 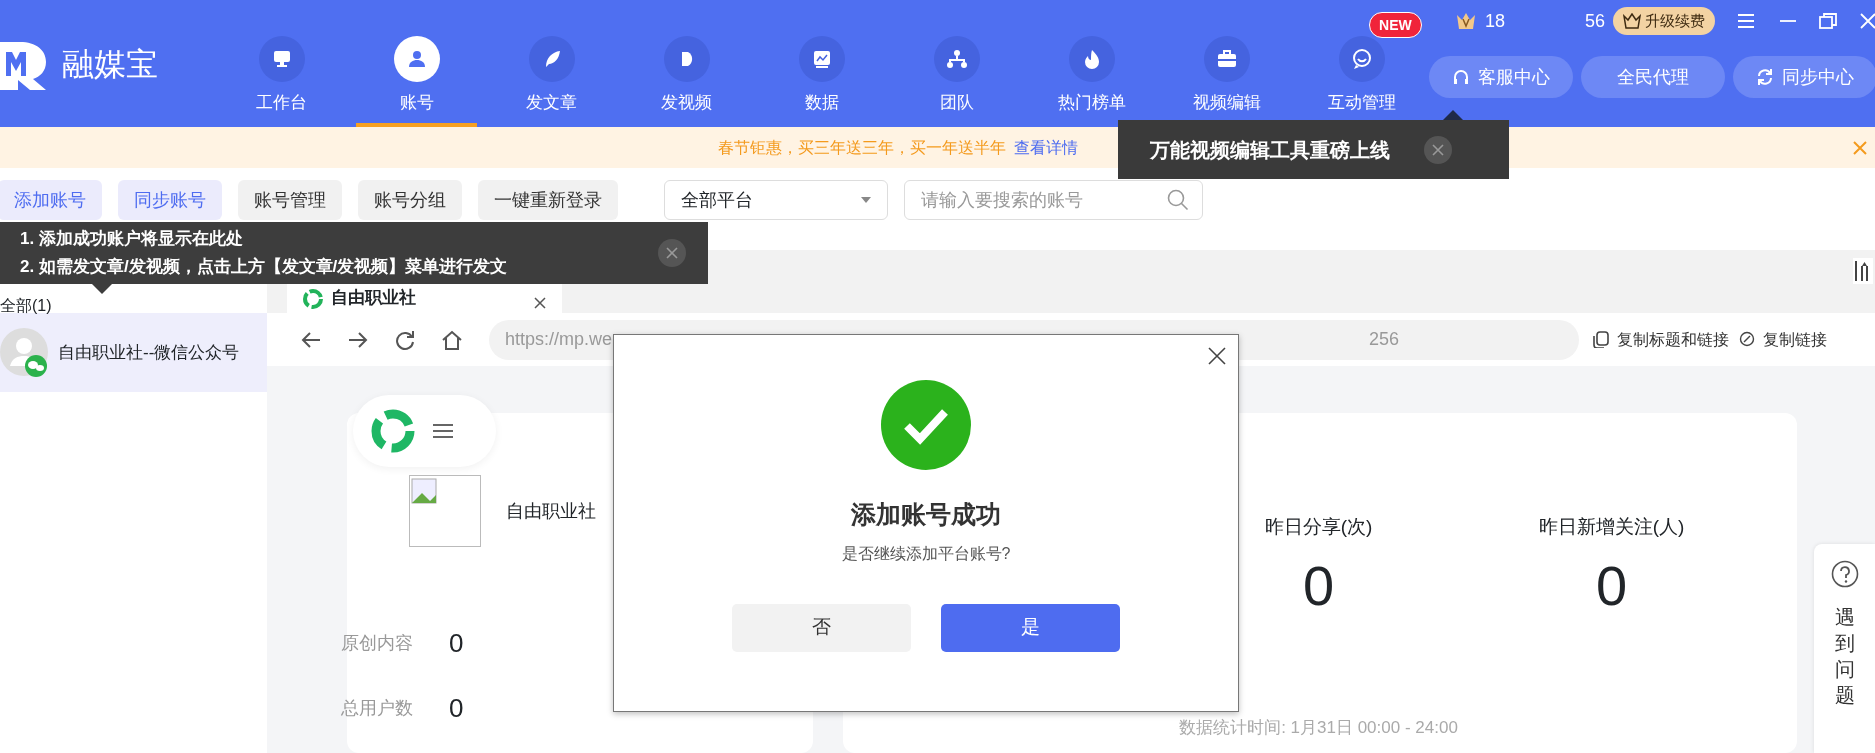 I want to click on toolbar-button: 一键重新登录, so click(x=548, y=200).